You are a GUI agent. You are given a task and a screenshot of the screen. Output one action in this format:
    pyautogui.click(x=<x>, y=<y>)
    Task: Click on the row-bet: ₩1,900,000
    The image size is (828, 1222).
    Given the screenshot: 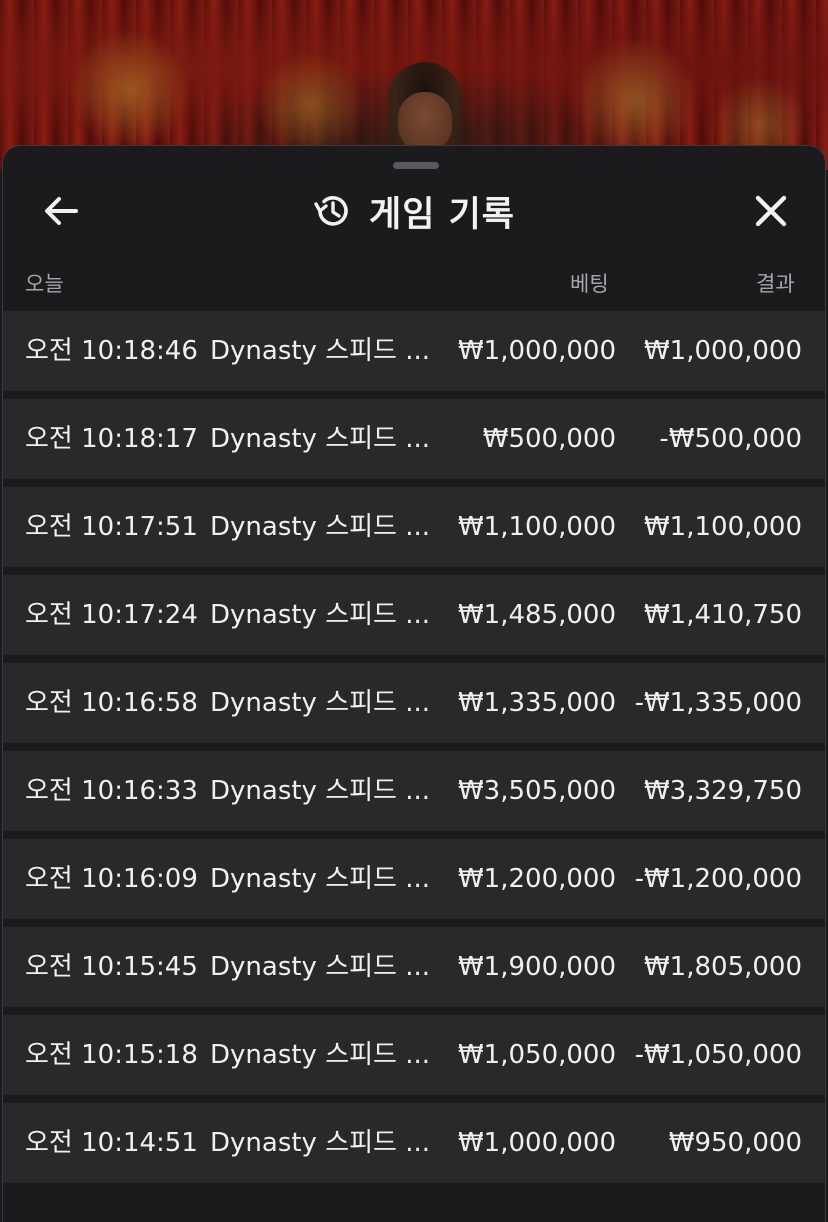 What is the action you would take?
    pyautogui.click(x=536, y=967)
    